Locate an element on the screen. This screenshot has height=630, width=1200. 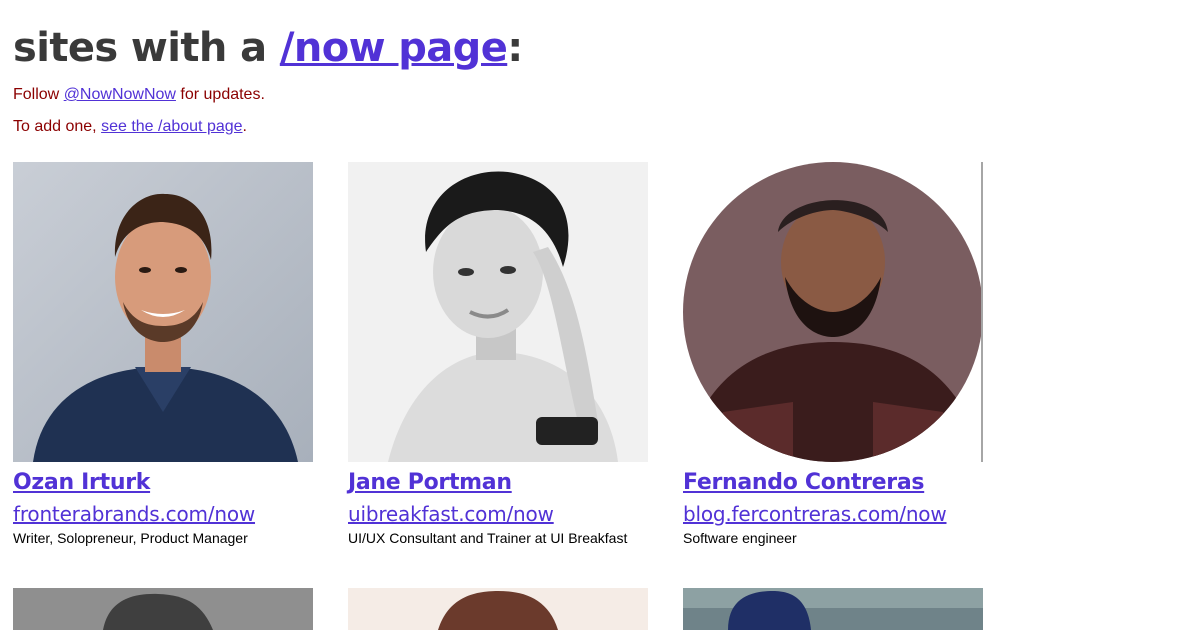
add-prefix: To add one, is located at coordinates (57, 126).